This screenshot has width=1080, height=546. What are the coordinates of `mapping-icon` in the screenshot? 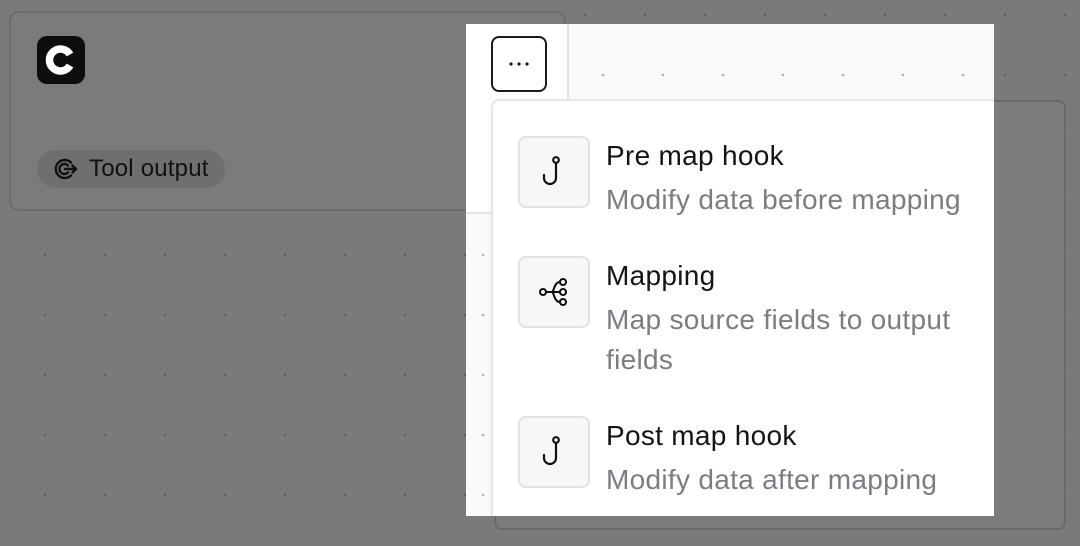 It's located at (554, 292).